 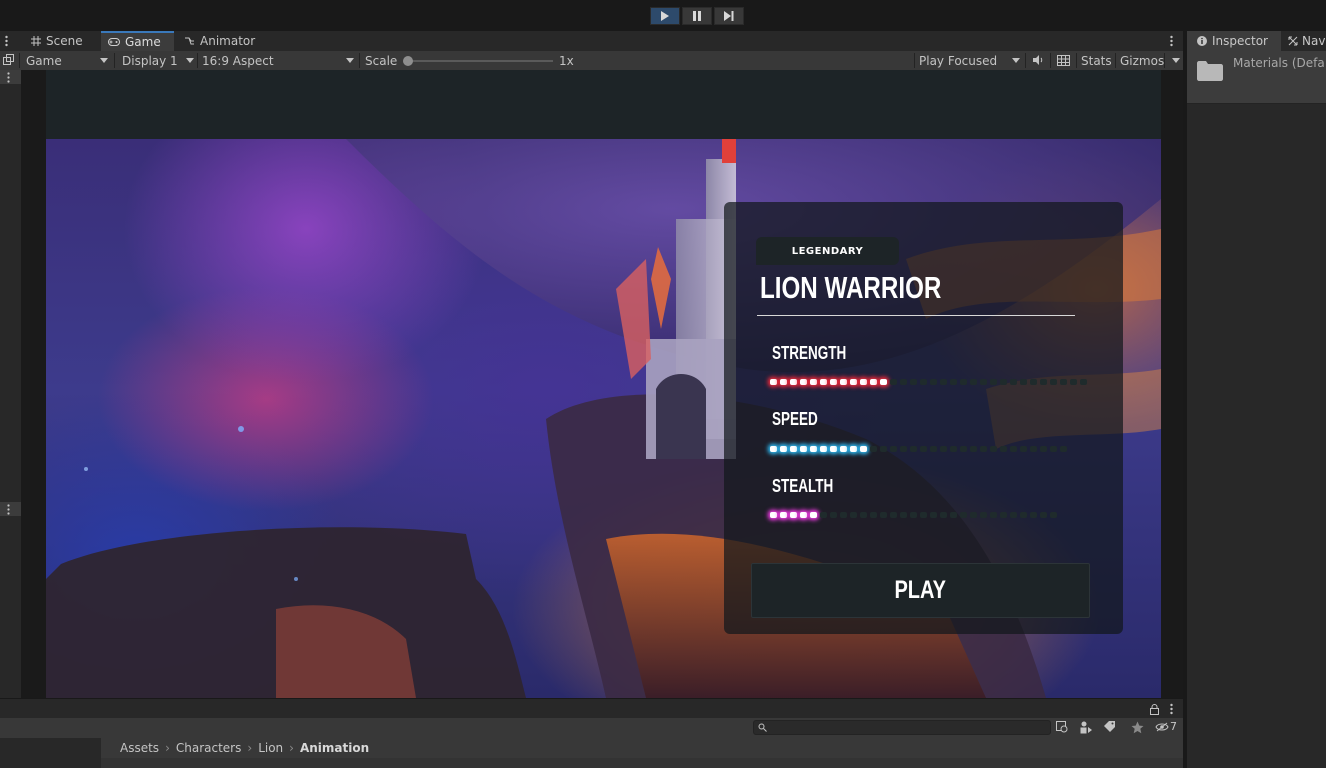 What do you see at coordinates (971, 60) in the screenshot?
I see `play-mode-dropdown: Play Focused` at bounding box center [971, 60].